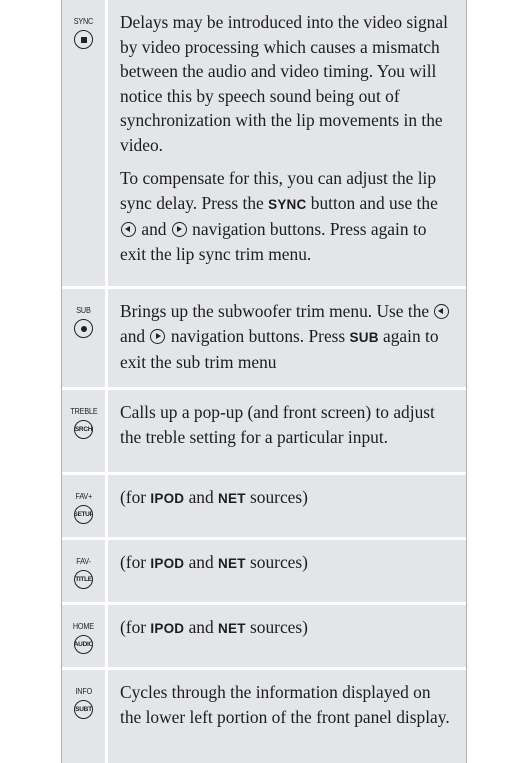 This screenshot has width=506, height=763. I want to click on audio-button-icon: AUDIO, so click(83, 644).